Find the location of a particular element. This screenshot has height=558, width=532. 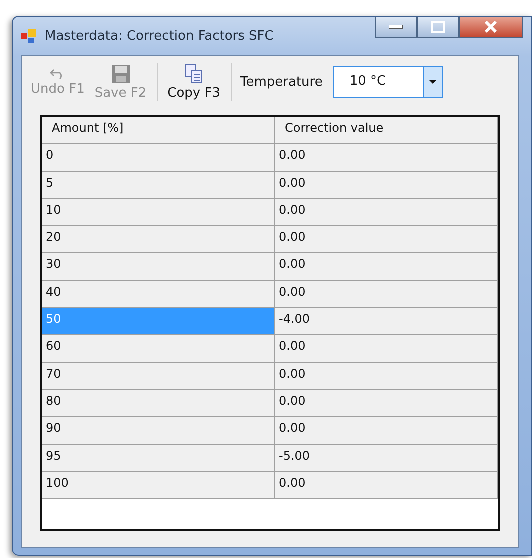

table-cell: 40 is located at coordinates (158, 294).